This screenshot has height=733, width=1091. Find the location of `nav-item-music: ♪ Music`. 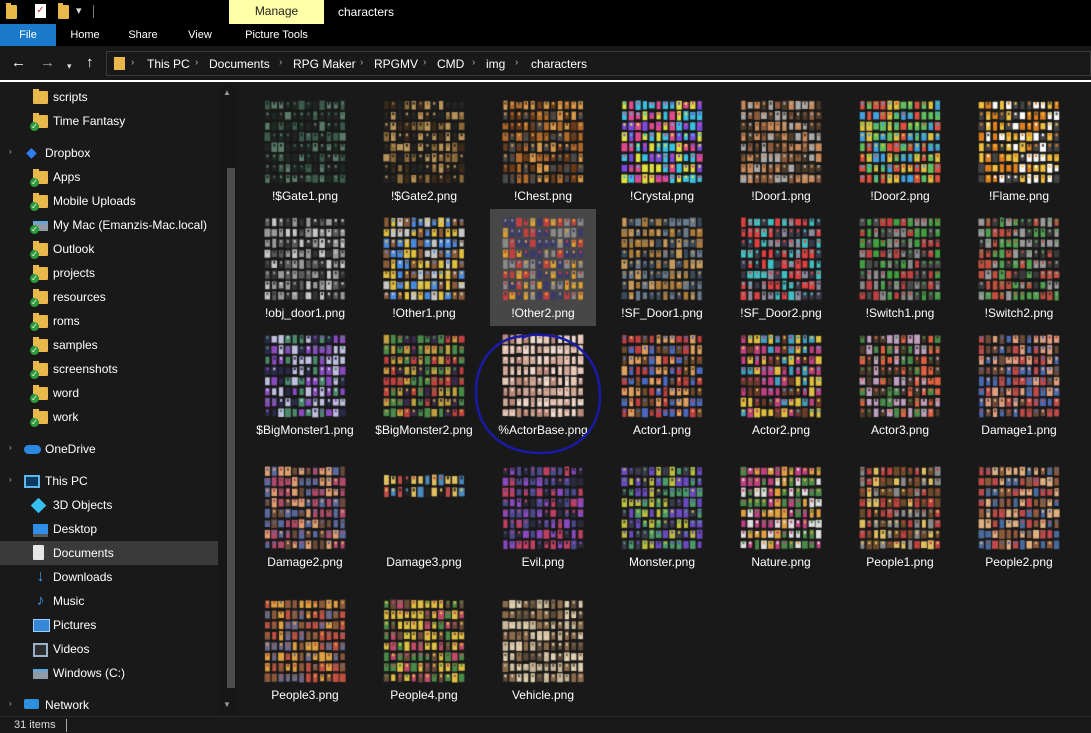

nav-item-music: ♪ Music is located at coordinates (109, 601).